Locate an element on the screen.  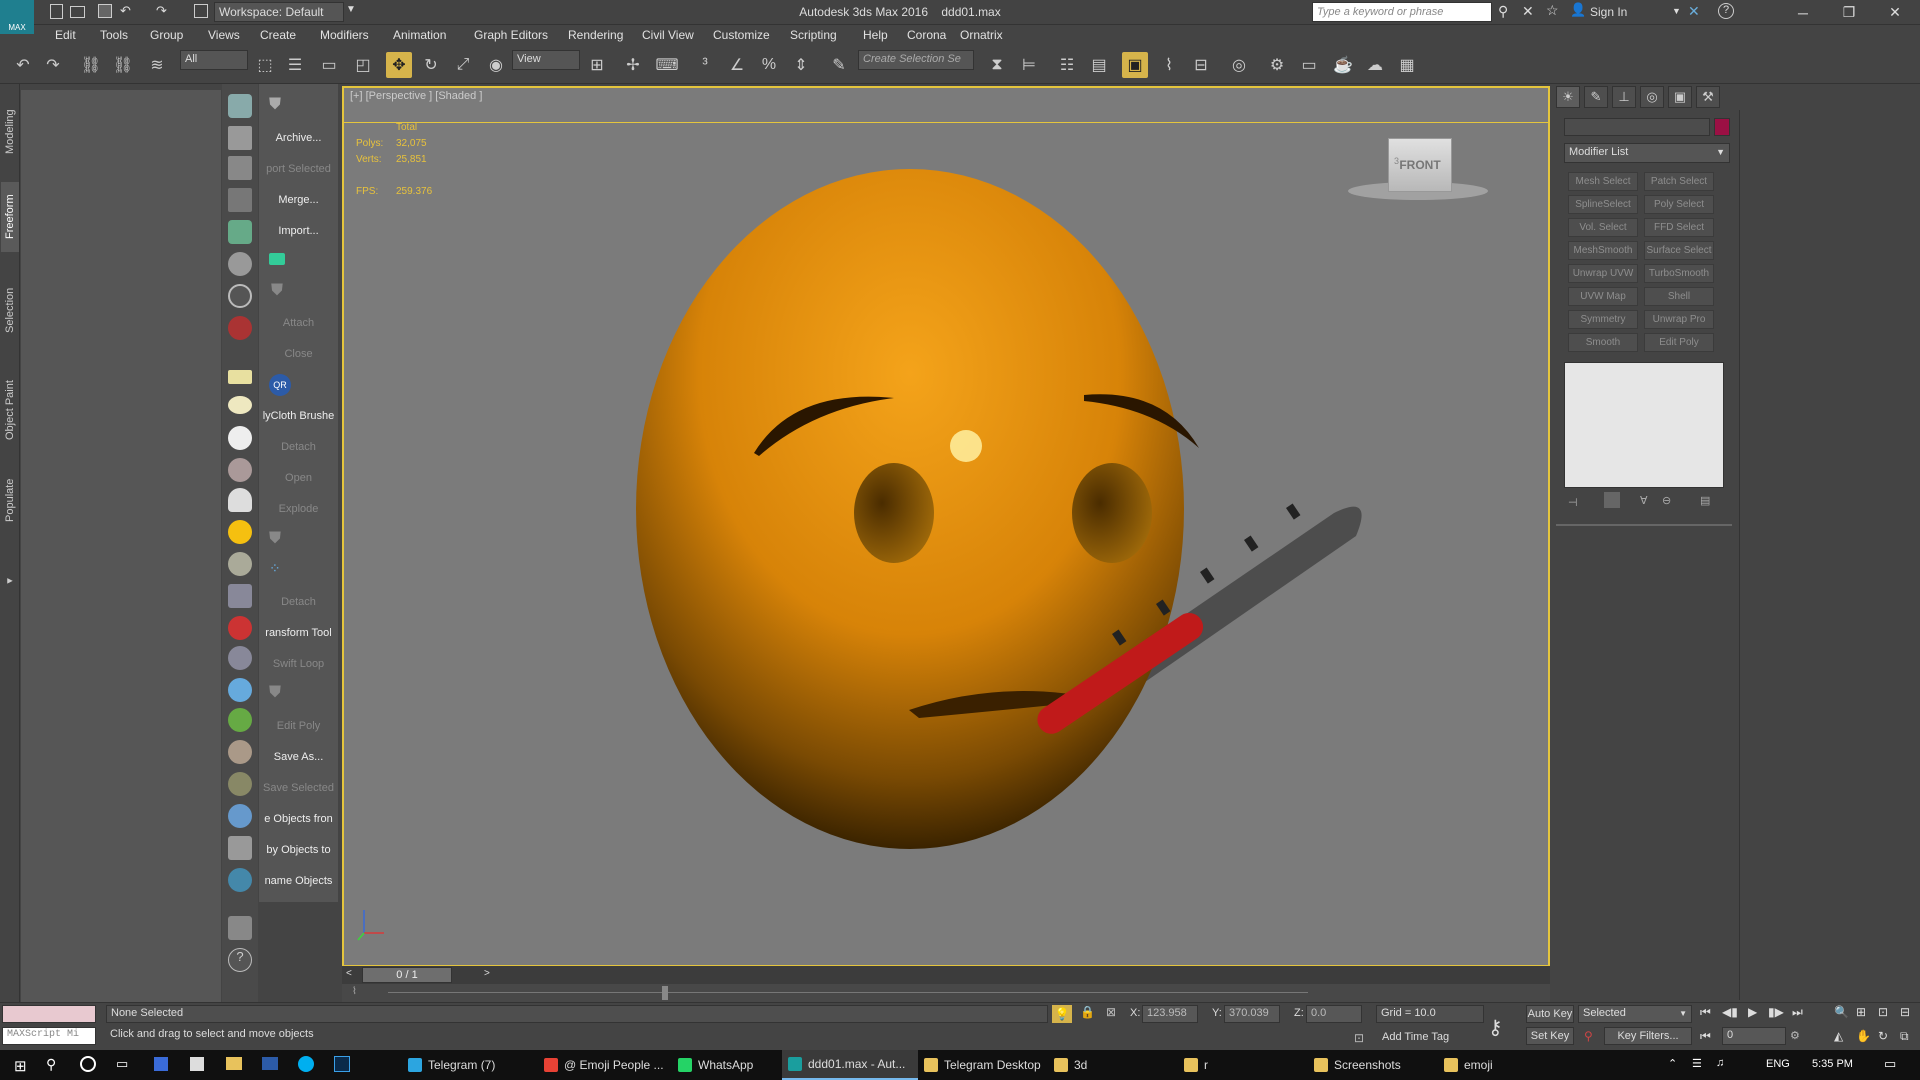
object-color-swatch is located at coordinates (1722, 127).